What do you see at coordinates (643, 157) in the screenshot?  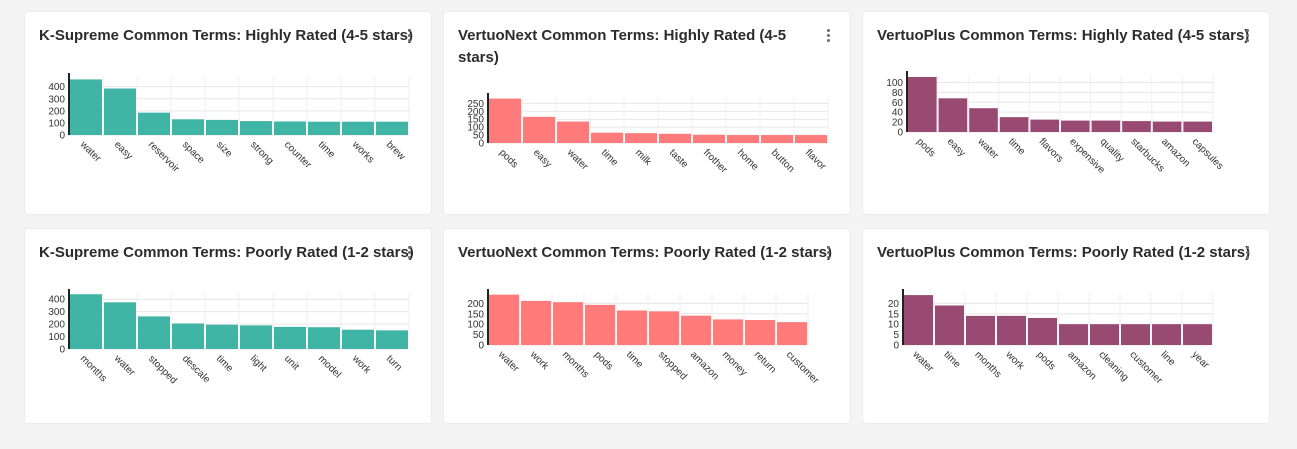 I see `x-tick-label: milk` at bounding box center [643, 157].